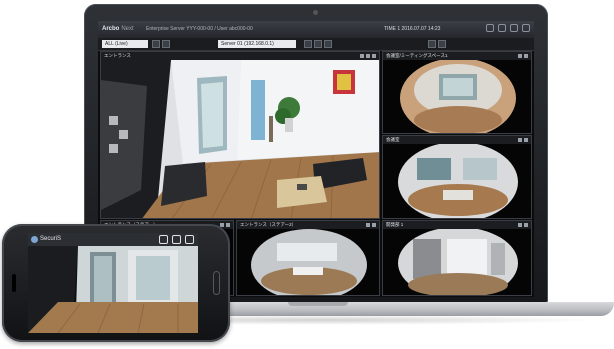 This screenshot has width=614, height=349. What do you see at coordinates (14, 283) in the screenshot?
I see `phone-speaker` at bounding box center [14, 283].